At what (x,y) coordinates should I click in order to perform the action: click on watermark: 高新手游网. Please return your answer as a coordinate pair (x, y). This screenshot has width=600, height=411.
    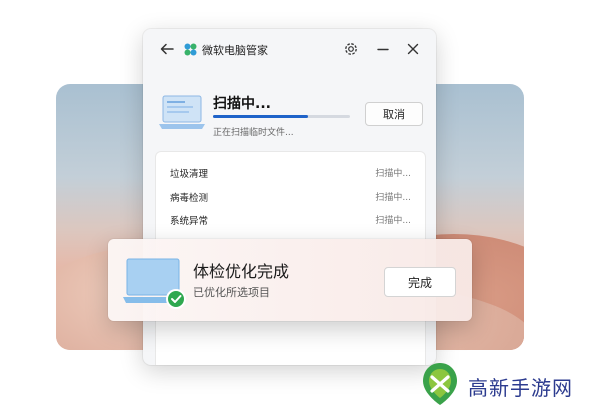
    Looking at the image, I should click on (508, 384).